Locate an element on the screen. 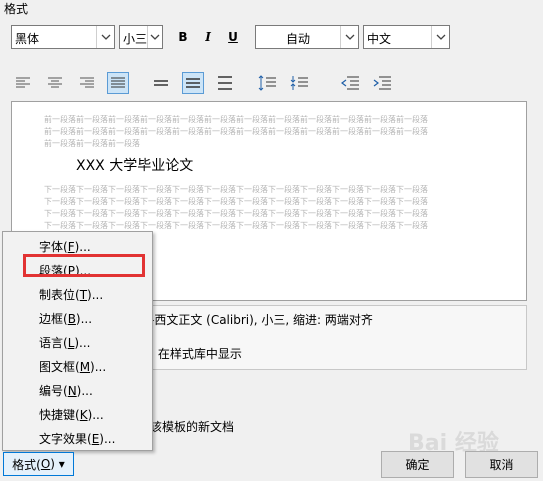 The height and width of the screenshot is (481, 543). bold-button: B is located at coordinates (183, 37).